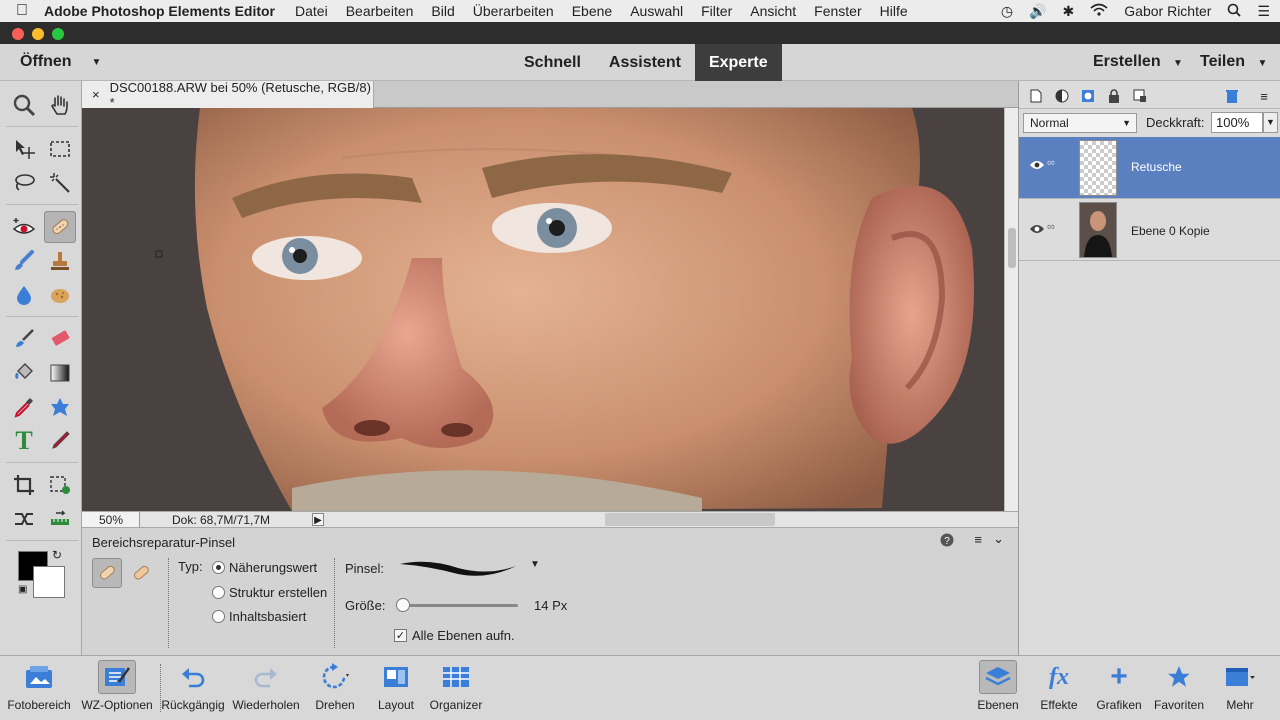  Describe the element at coordinates (60, 149) in the screenshot. I see `marquee-tool-icon` at that location.